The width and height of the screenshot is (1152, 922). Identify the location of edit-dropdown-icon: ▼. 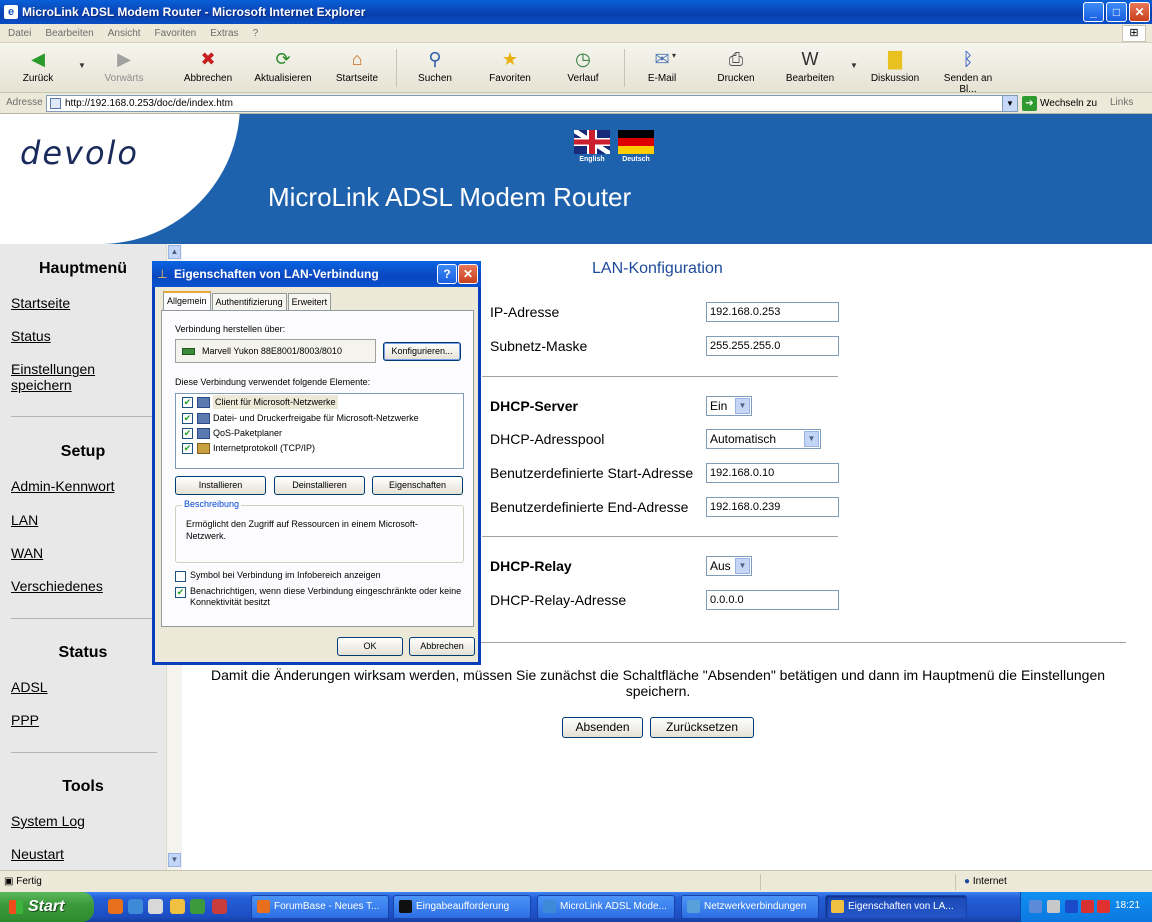
(854, 65).